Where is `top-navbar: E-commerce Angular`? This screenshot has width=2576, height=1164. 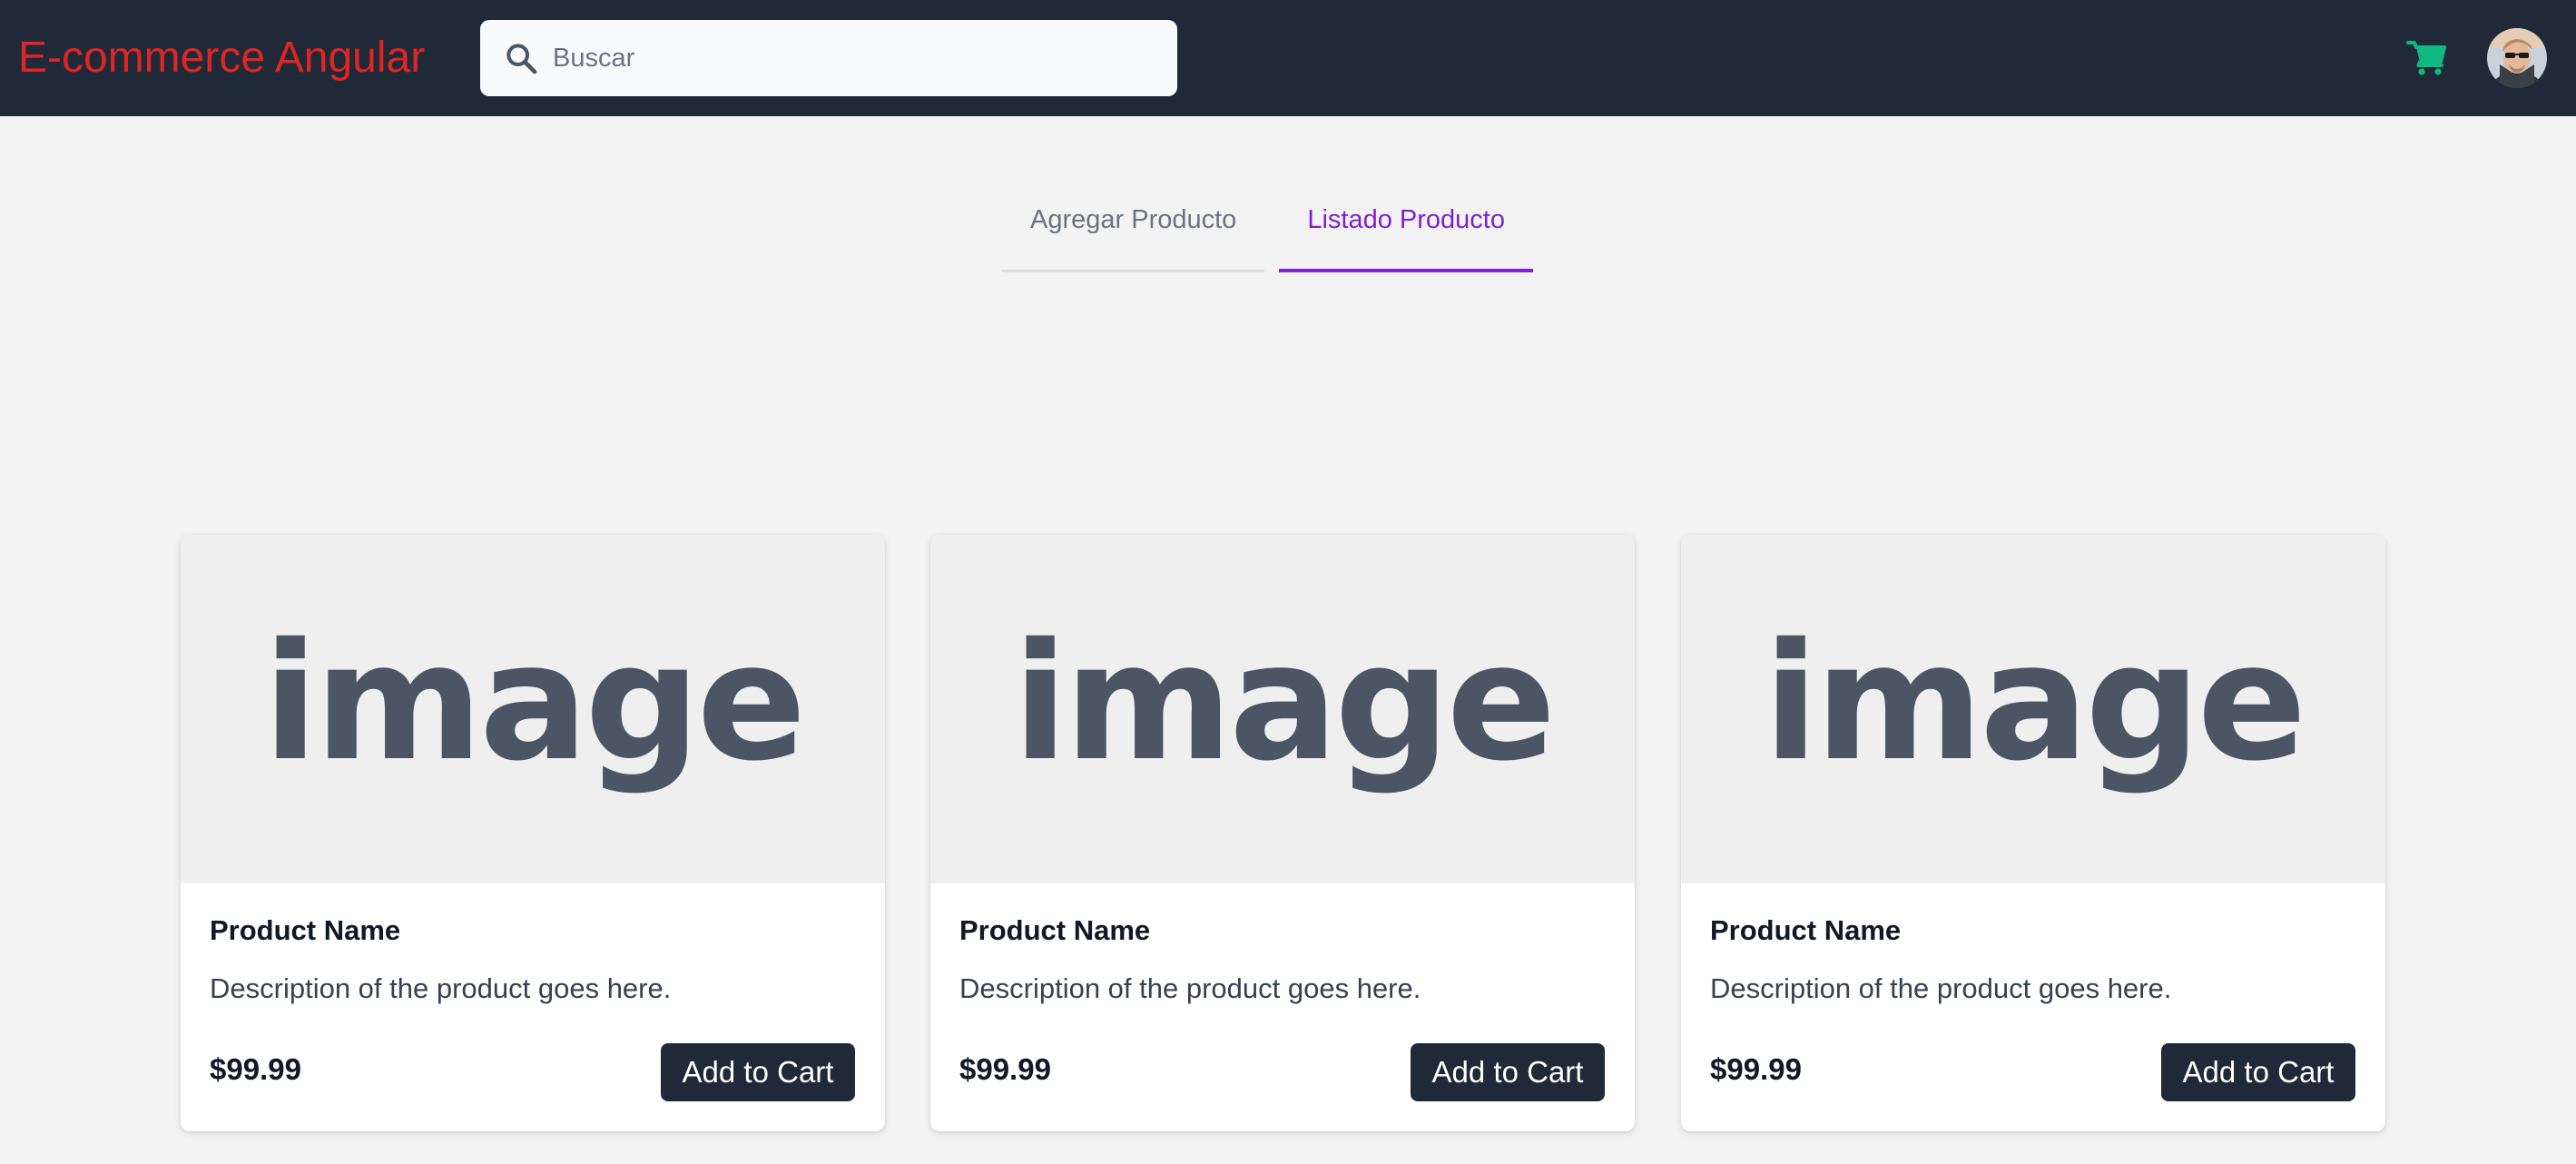
top-navbar: E-commerce Angular is located at coordinates (1288, 58).